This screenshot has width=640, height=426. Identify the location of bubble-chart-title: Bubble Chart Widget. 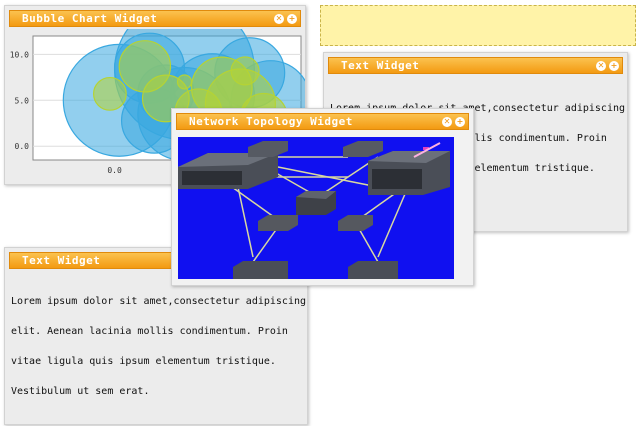
(90, 18).